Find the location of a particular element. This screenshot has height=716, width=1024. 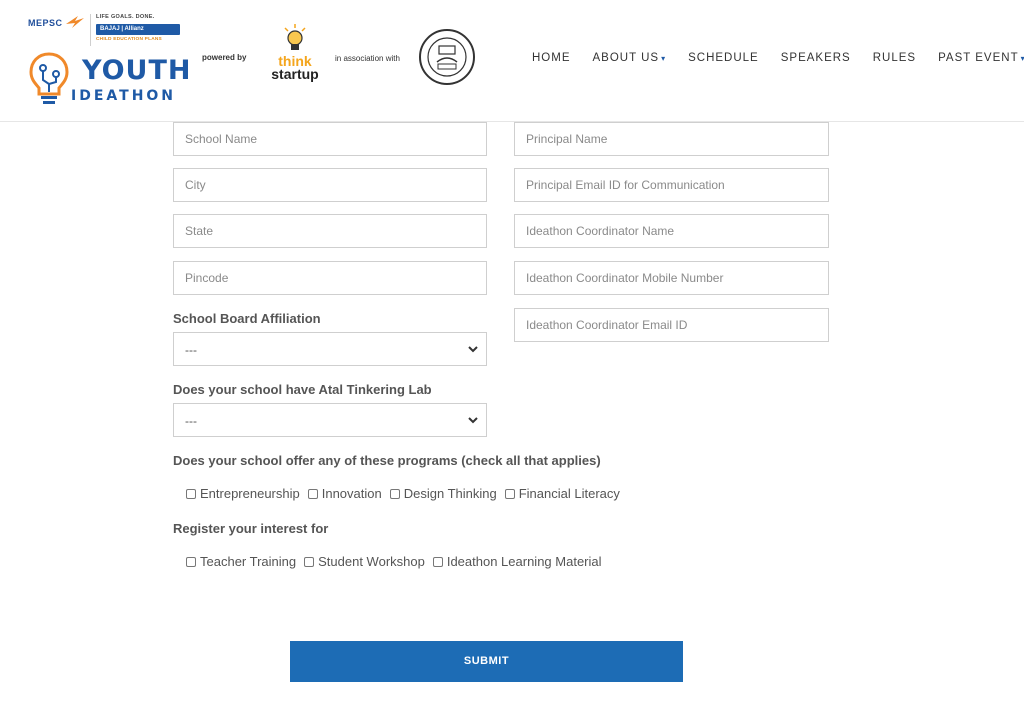

checkbox-learning-material: Ideathon Learning Material is located at coordinates (517, 561).